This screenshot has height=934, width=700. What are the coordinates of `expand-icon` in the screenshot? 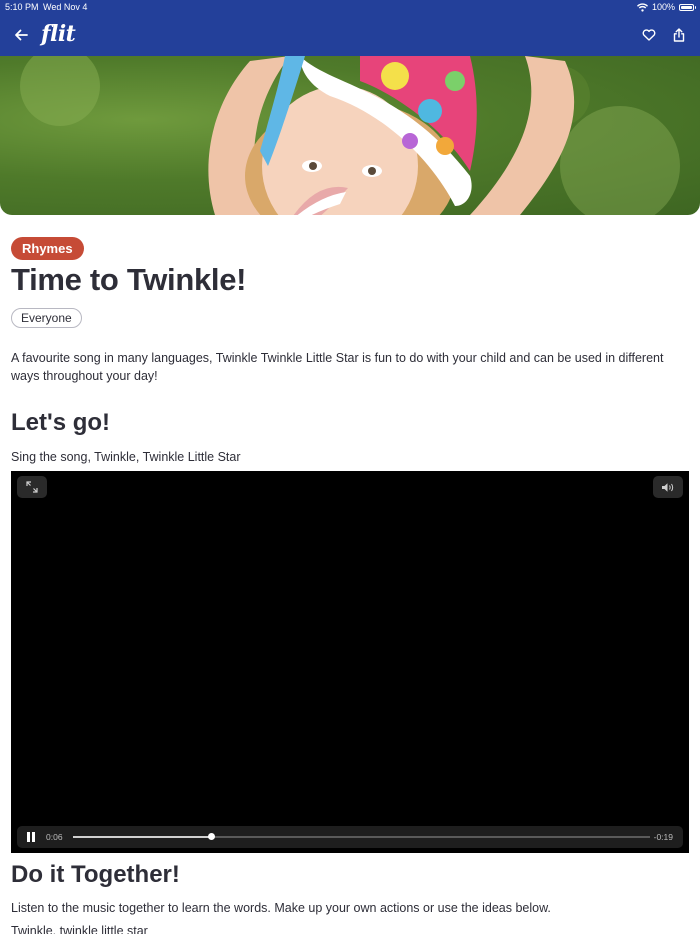 It's located at (32, 487).